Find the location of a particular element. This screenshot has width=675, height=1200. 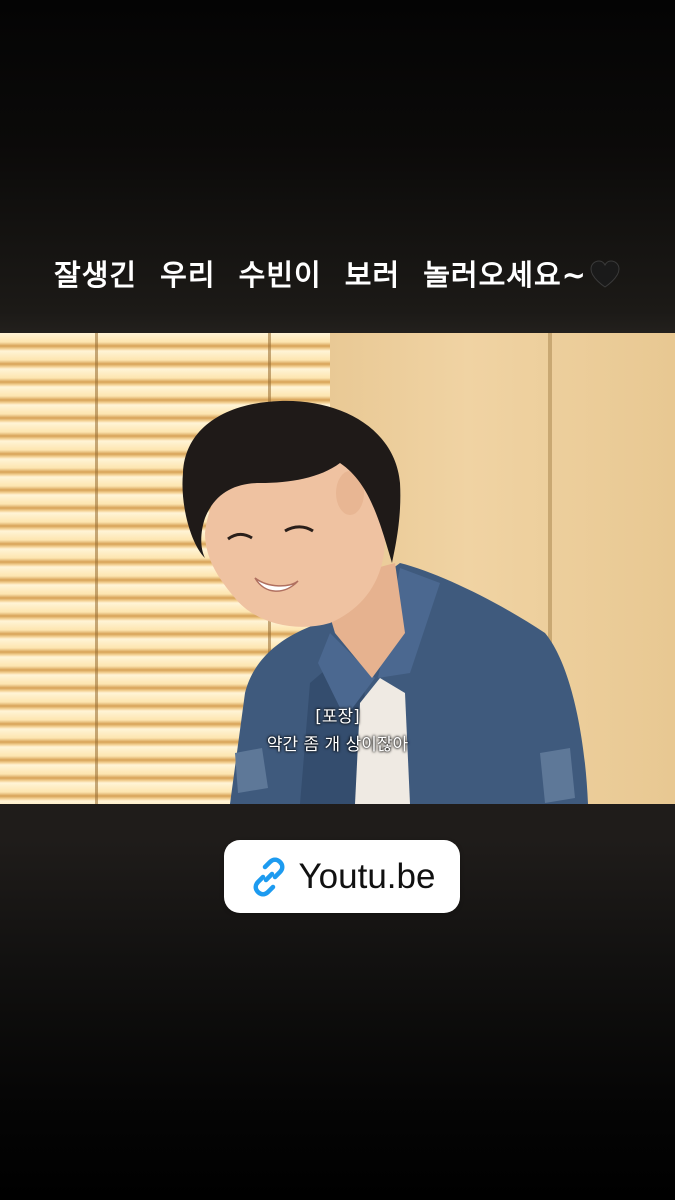

link-icon is located at coordinates (269, 877).